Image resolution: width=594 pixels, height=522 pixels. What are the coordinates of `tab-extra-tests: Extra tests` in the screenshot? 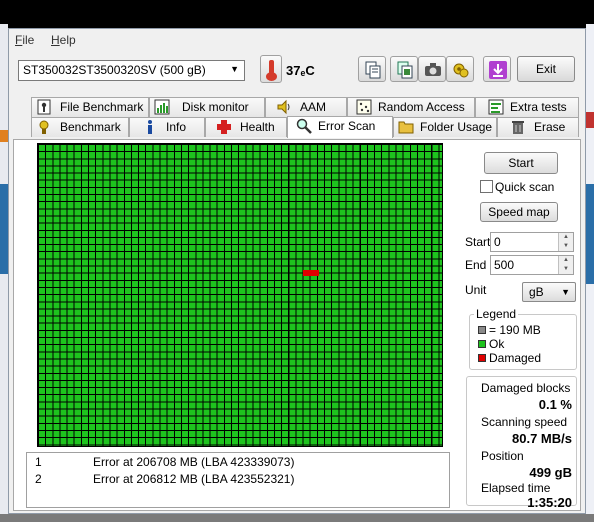 It's located at (527, 107).